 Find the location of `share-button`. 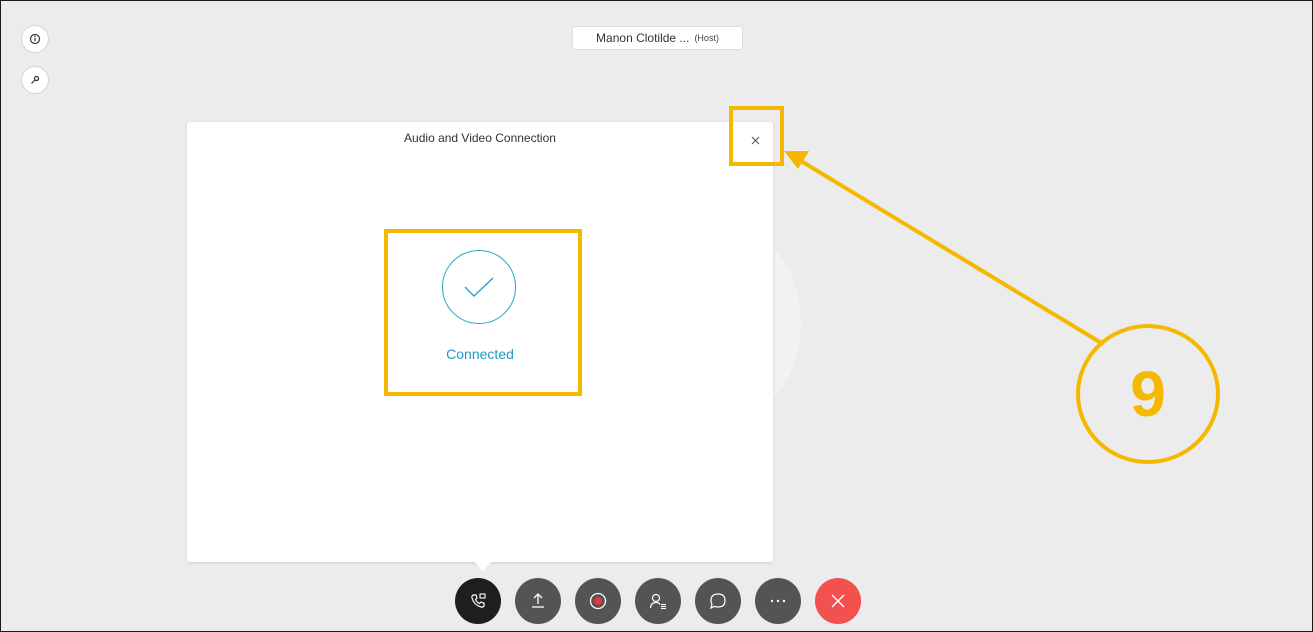

share-button is located at coordinates (538, 601).